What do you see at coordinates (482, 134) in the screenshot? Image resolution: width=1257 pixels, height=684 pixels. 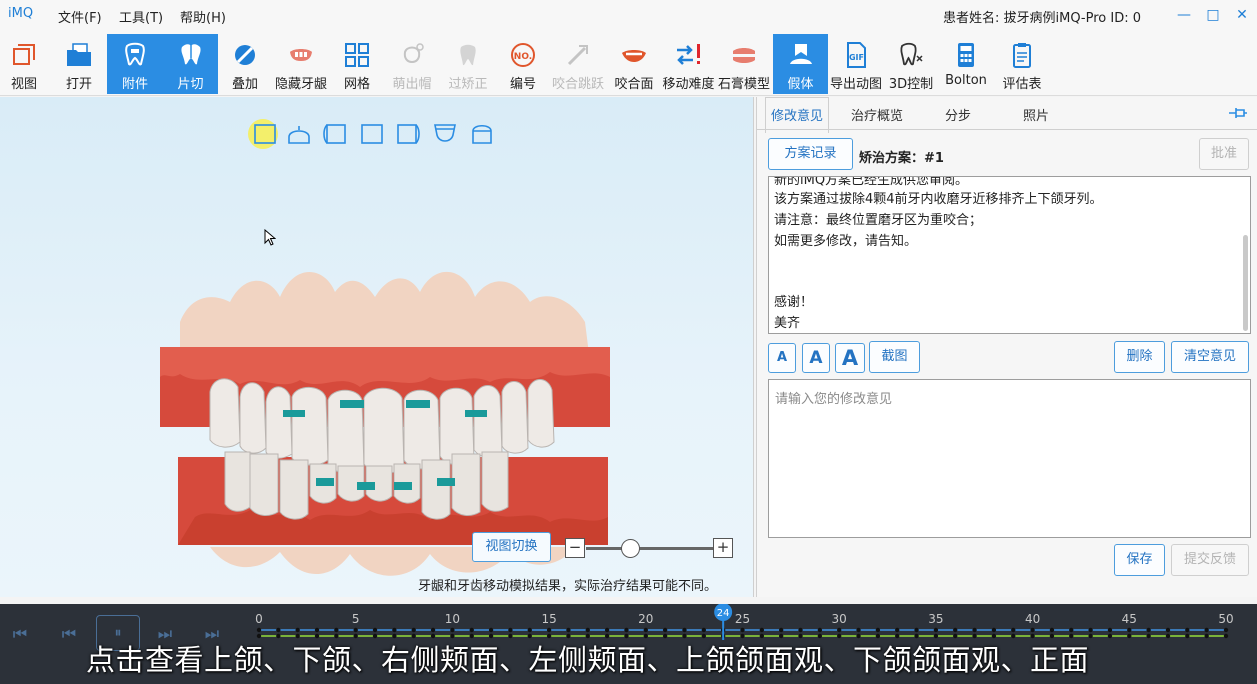 I see `lower-occlusal-view-icon` at bounding box center [482, 134].